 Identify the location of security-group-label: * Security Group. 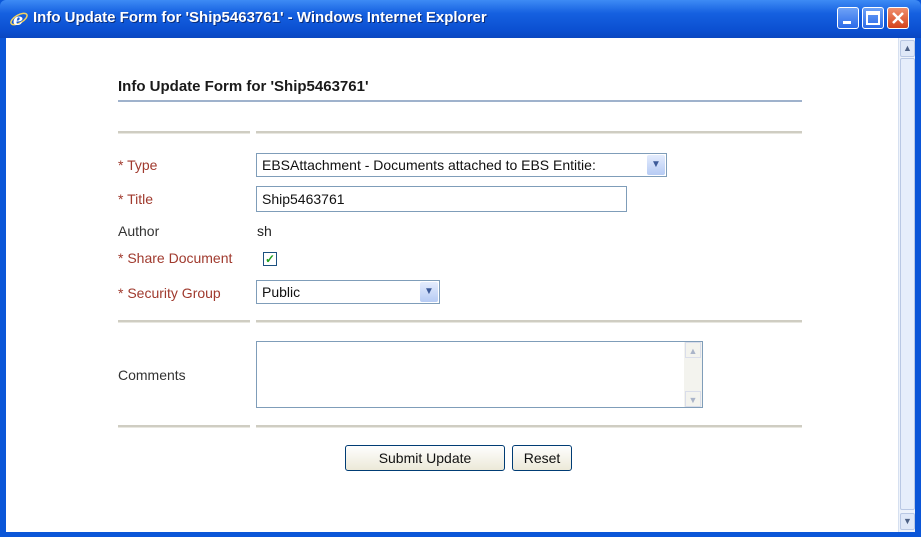
(169, 293).